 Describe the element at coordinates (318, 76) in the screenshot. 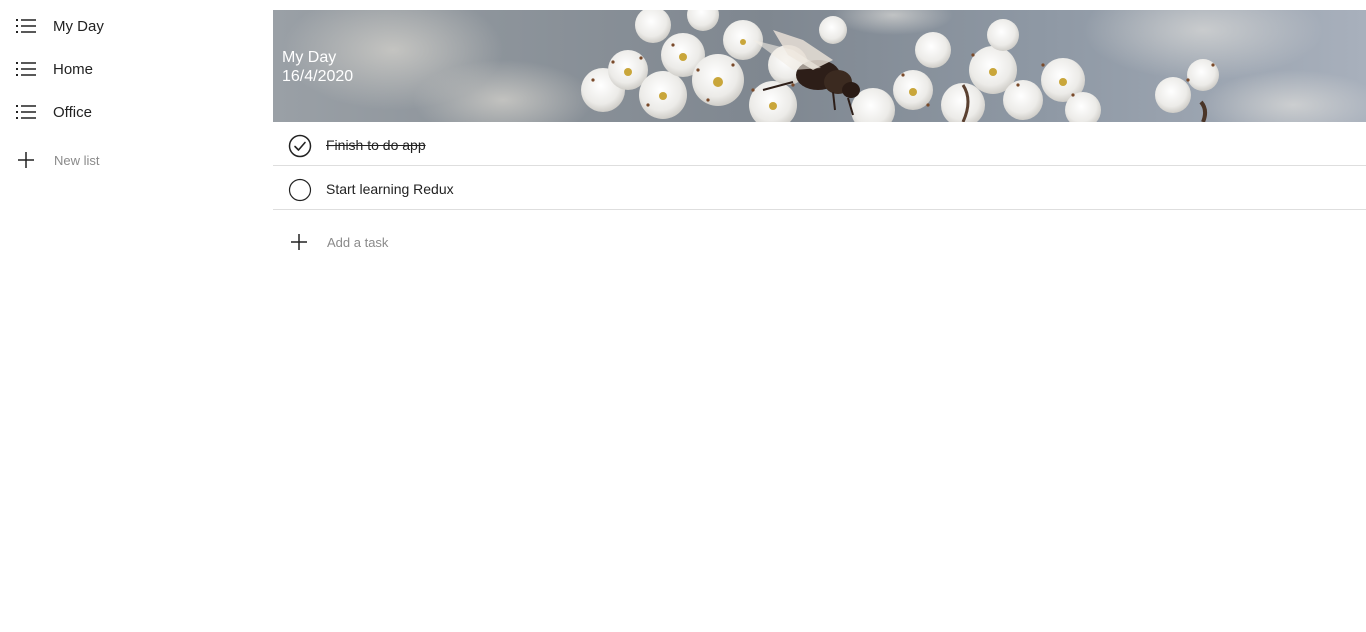

I see `list-date: 16/4/2020` at that location.